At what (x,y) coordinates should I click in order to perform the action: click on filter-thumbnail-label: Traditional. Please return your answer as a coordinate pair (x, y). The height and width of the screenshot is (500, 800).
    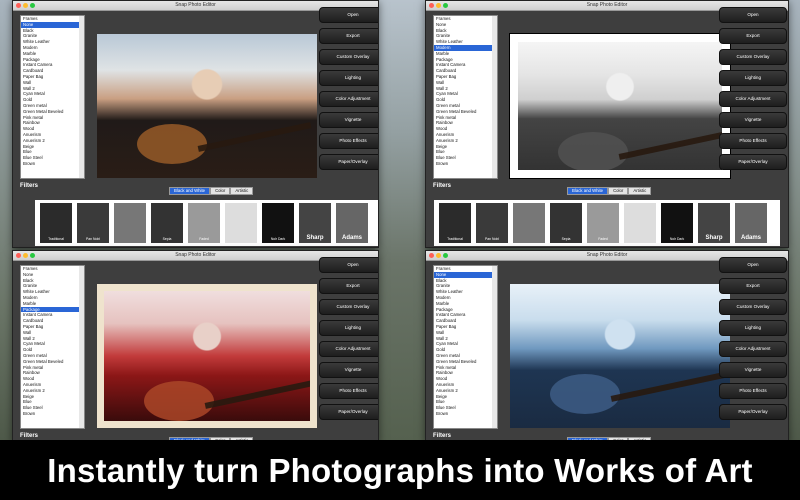
    Looking at the image, I should click on (455, 239).